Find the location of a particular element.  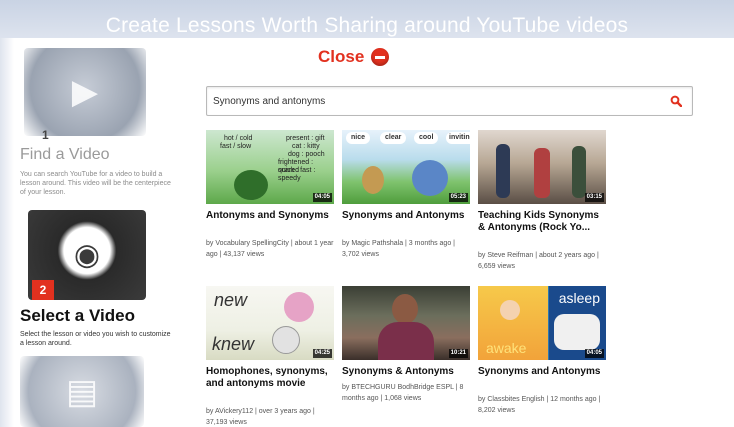

thumbnail-text: dog : pooch is located at coordinates (306, 154).